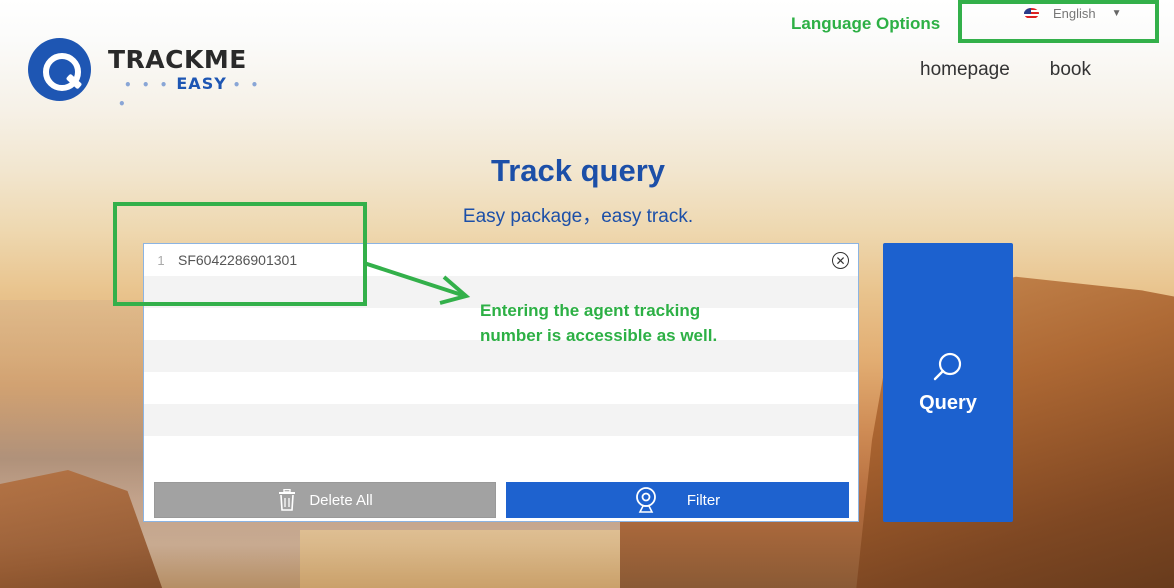 This screenshot has width=1174, height=588. I want to click on language-options-annotation: Language Options, so click(866, 23).